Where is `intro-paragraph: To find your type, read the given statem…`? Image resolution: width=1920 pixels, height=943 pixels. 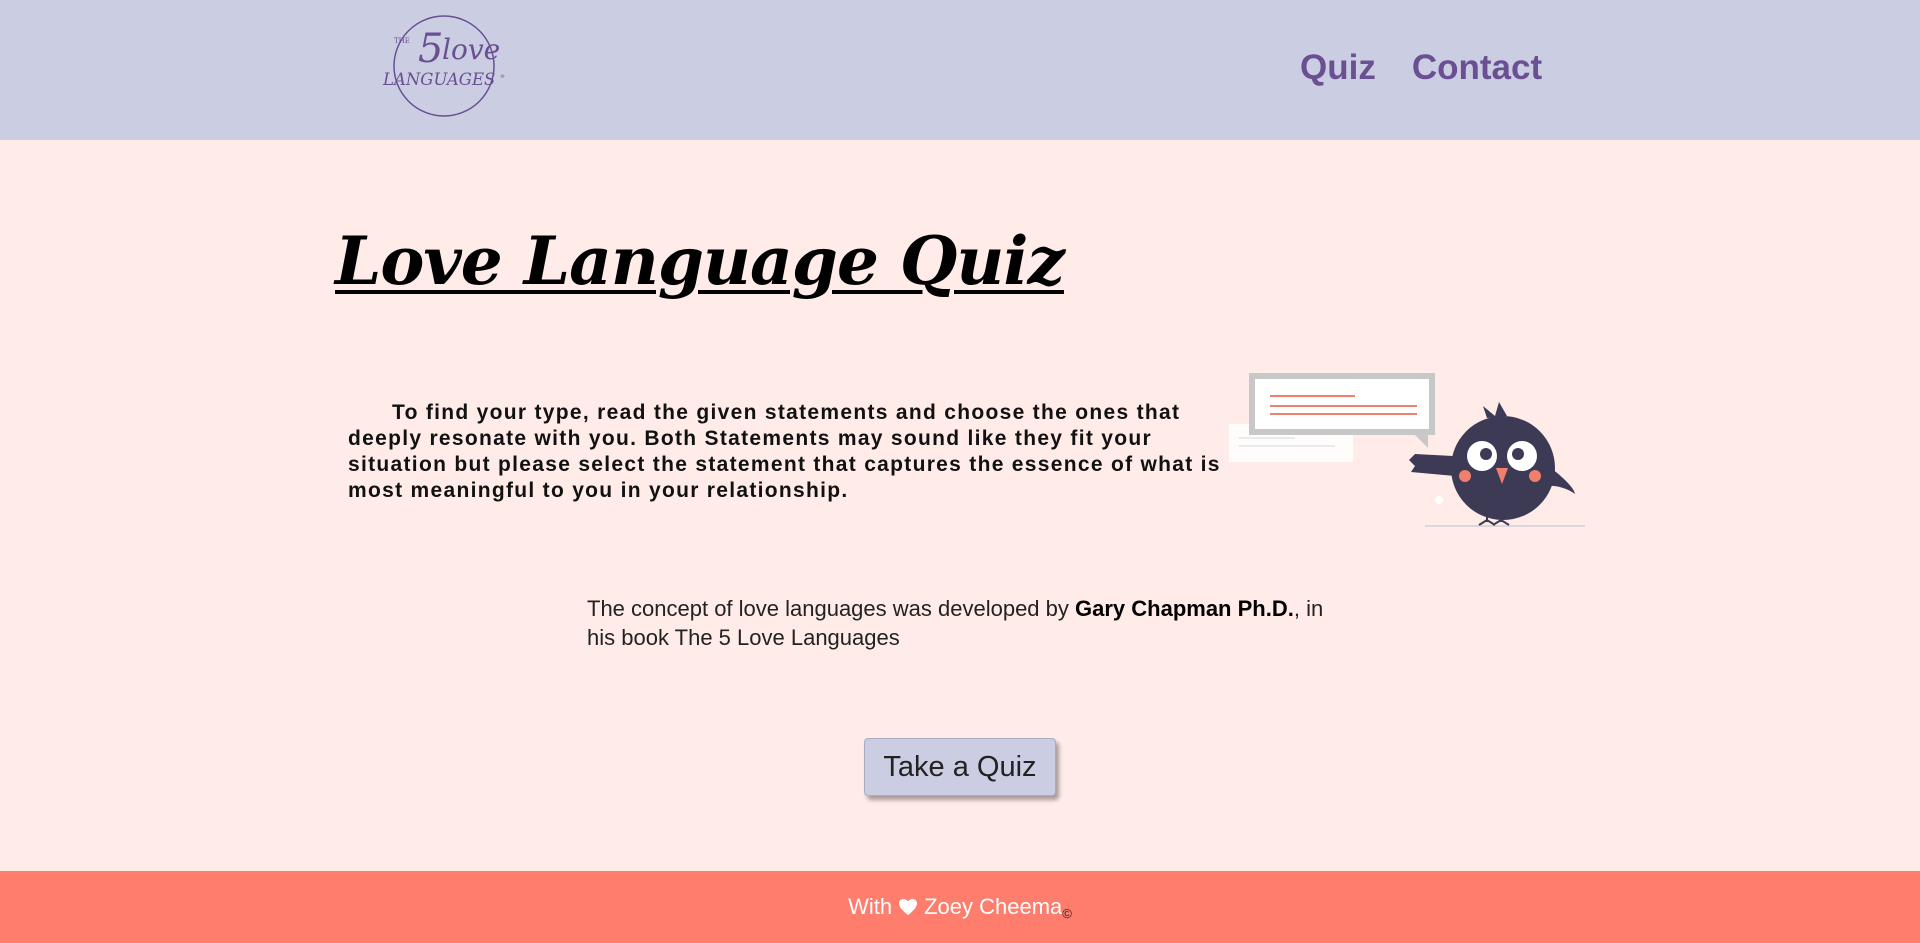 intro-paragraph: To find your type, read the given statem… is located at coordinates (784, 451).